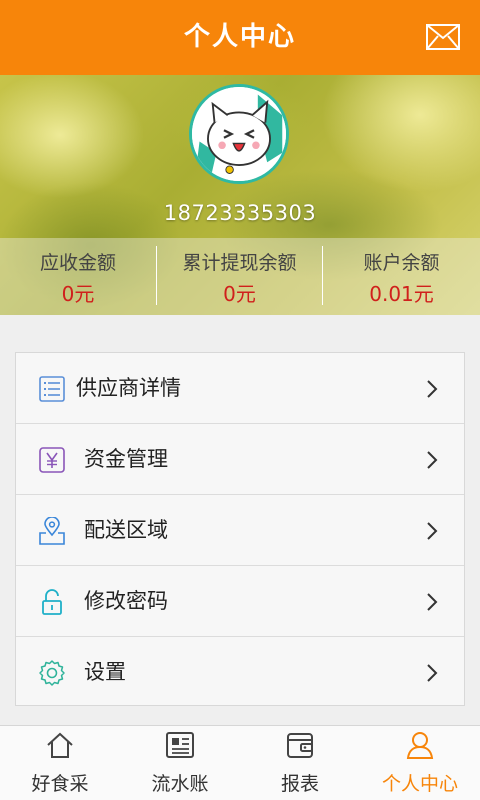 This screenshot has height=800, width=480. I want to click on menu-item-fund-management: 资金管理, so click(240, 459).